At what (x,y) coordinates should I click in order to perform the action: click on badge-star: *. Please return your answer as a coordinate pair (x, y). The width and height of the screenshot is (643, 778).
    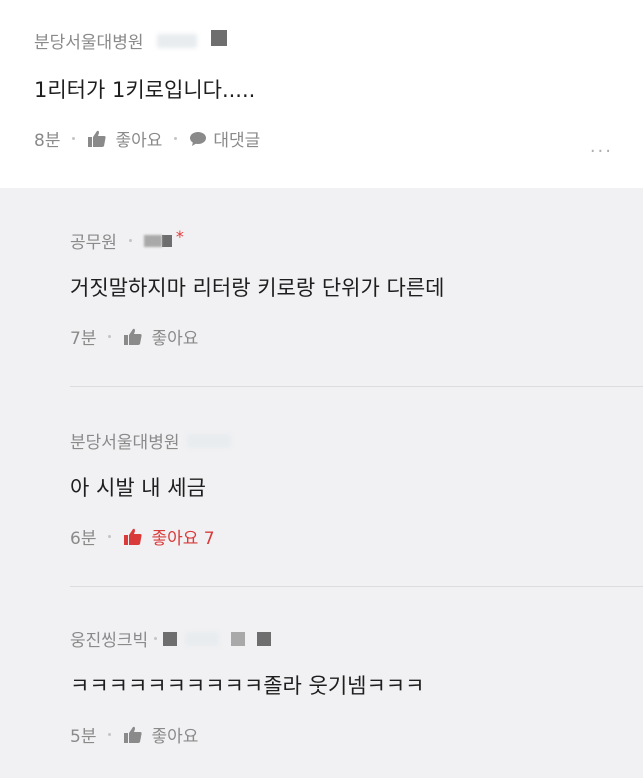
    Looking at the image, I should click on (179, 236).